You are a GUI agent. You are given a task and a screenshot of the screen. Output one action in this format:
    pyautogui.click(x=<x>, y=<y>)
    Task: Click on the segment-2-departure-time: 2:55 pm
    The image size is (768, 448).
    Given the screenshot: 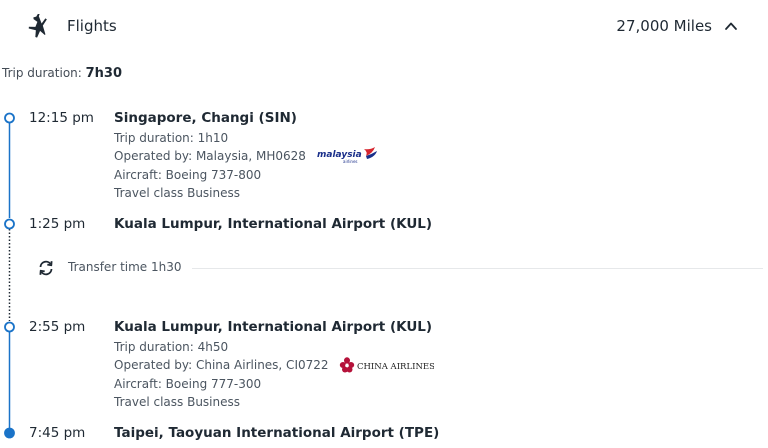 What is the action you would take?
    pyautogui.click(x=57, y=327)
    